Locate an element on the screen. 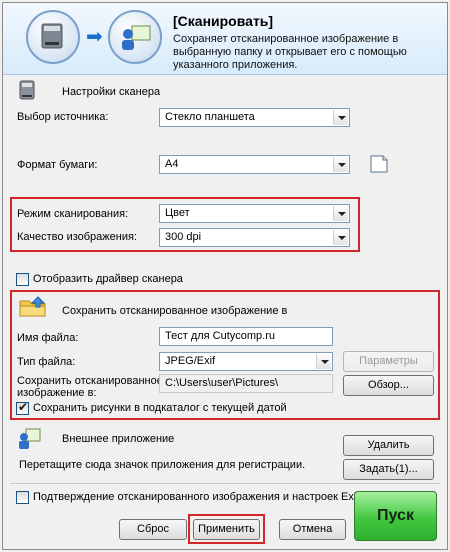 Image resolution: width=450 pixels, height=552 pixels. quality-value: 300 dpi is located at coordinates (183, 237).